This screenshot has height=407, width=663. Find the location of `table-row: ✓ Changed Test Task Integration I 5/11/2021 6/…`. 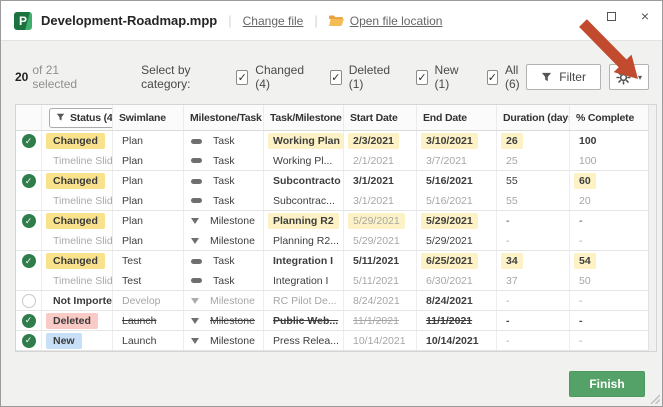

table-row: ✓ Changed Test Task Integration I 5/11/2021 6/… is located at coordinates (332, 261).